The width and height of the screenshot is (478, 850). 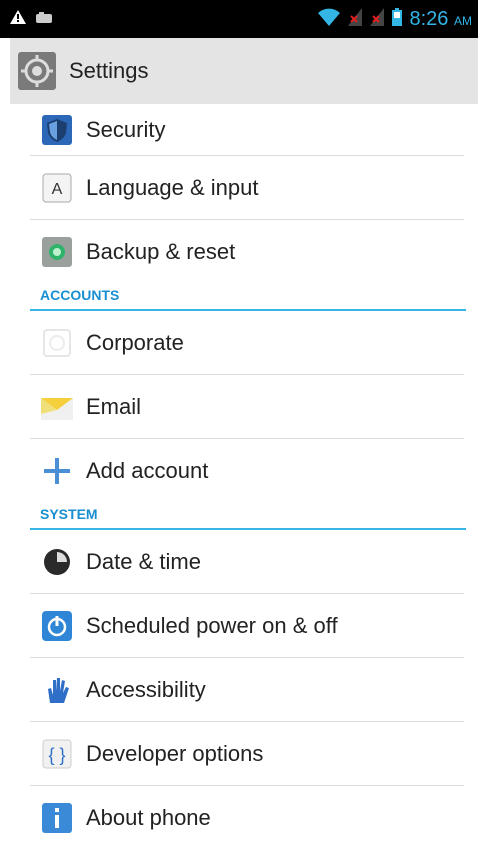 I want to click on language-a-icon: A, so click(x=57, y=188).